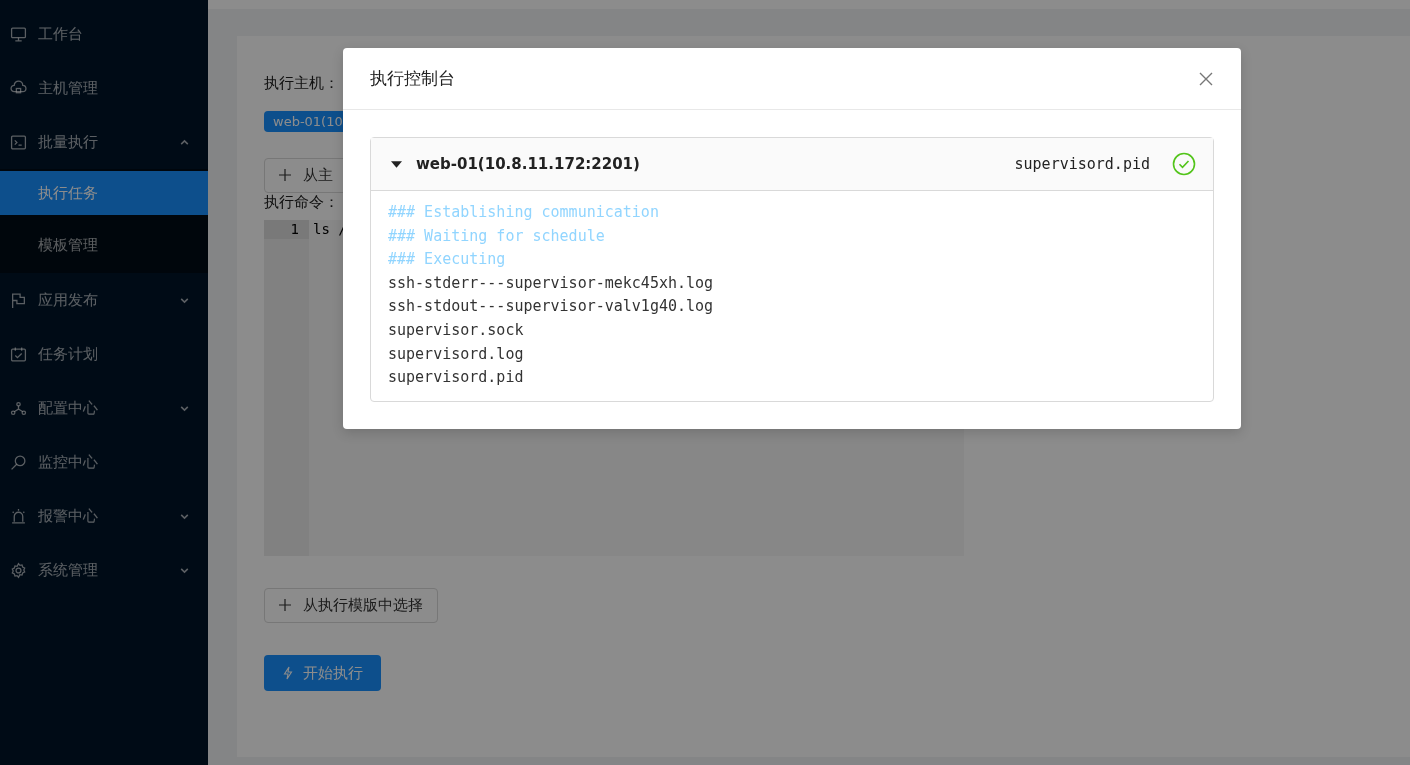 This screenshot has width=1410, height=765. What do you see at coordinates (288, 673) in the screenshot?
I see `lightning-icon` at bounding box center [288, 673].